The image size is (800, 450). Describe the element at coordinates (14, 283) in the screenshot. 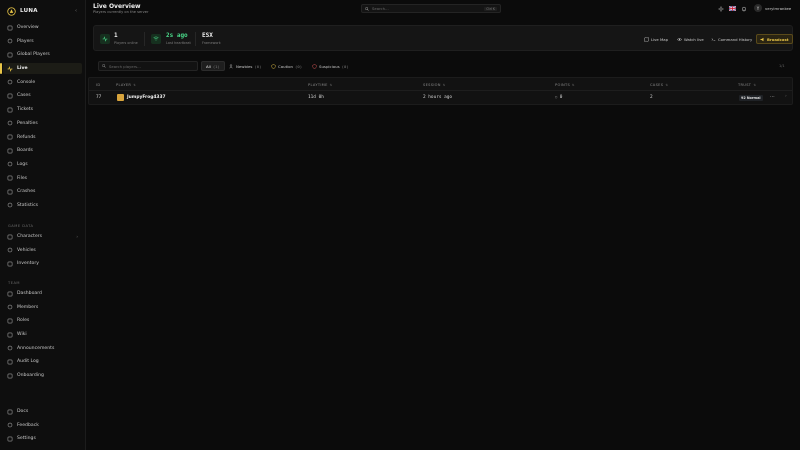

I see `section-title-team: TEAM` at that location.